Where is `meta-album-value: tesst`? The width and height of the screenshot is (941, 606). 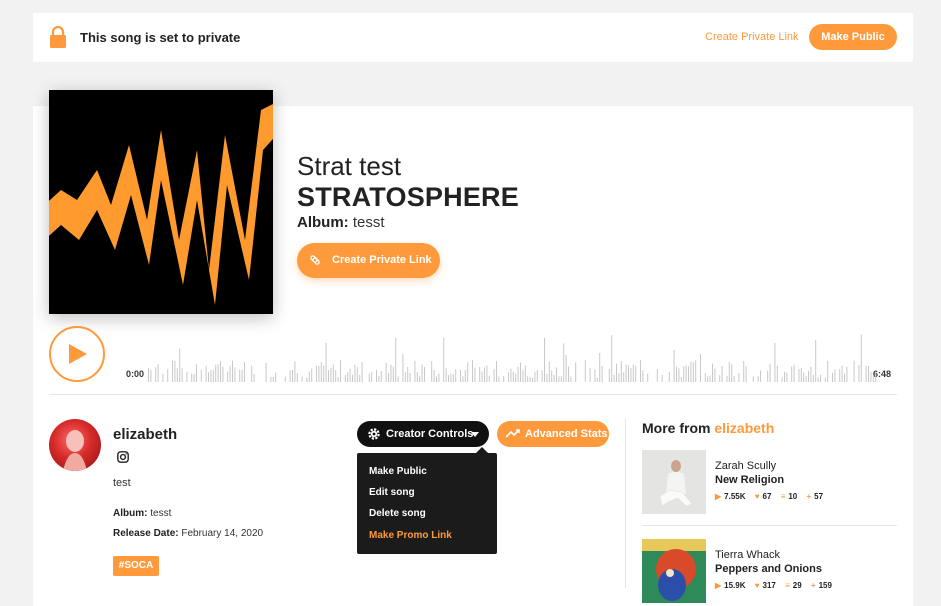 meta-album-value: tesst is located at coordinates (160, 513).